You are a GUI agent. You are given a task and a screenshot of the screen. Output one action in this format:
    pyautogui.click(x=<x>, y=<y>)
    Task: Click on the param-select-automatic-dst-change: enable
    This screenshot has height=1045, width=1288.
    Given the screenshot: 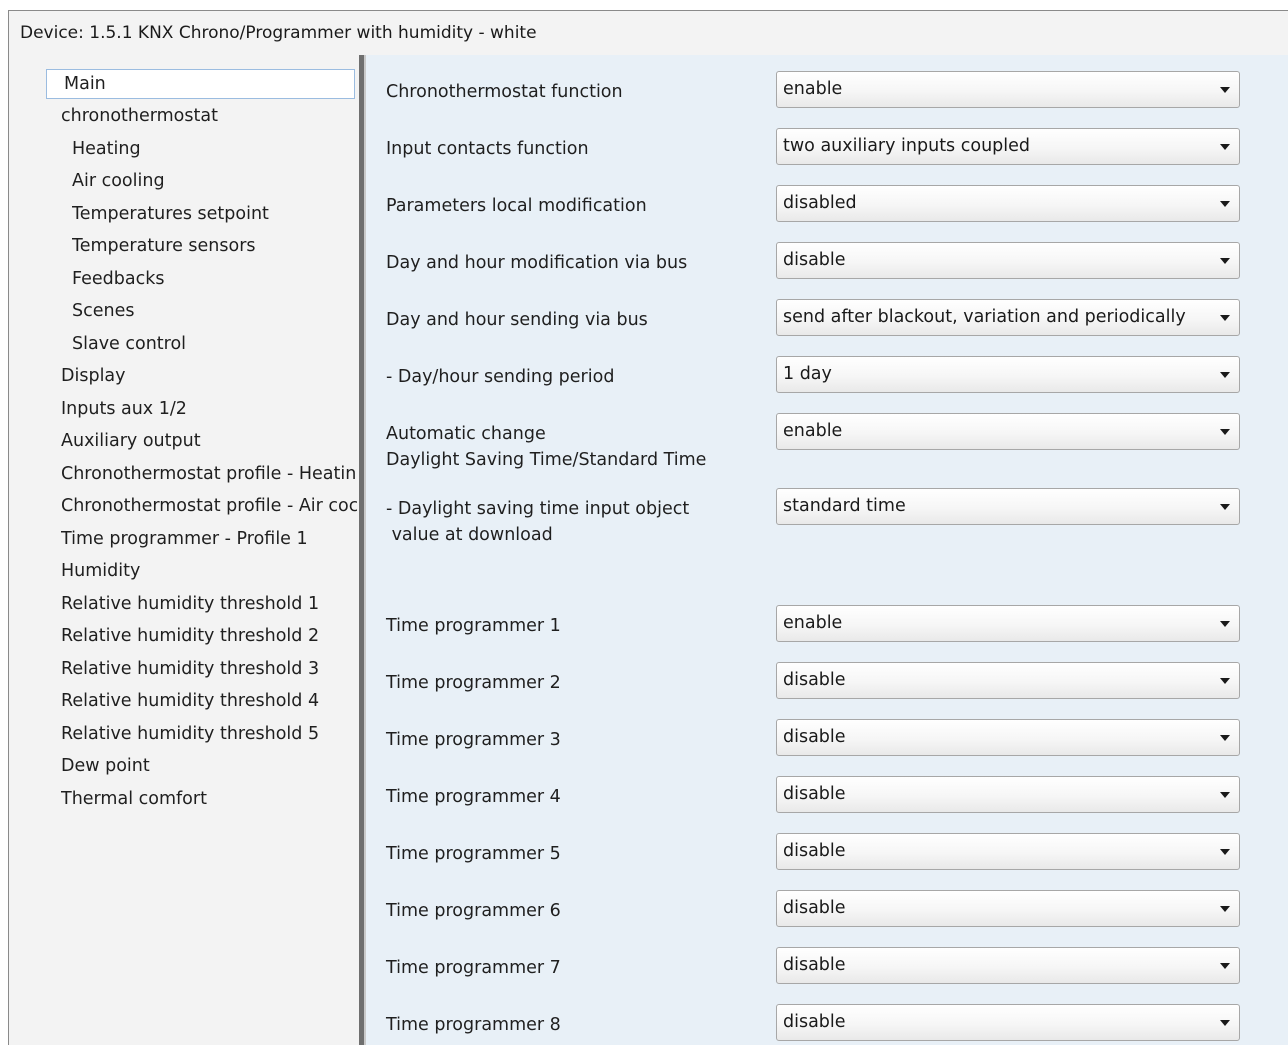 What is the action you would take?
    pyautogui.click(x=1008, y=431)
    